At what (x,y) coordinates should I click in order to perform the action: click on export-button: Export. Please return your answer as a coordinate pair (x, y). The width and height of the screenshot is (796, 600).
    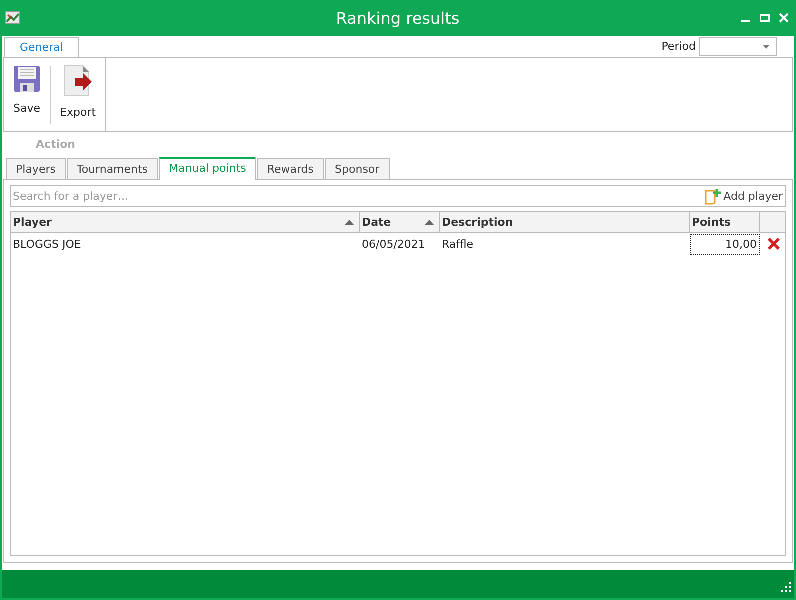
    Looking at the image, I should click on (78, 92).